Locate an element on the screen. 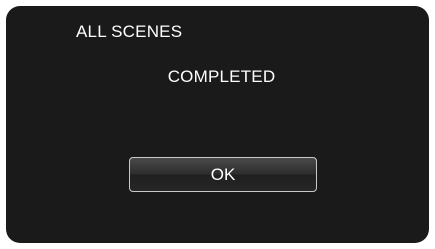 The width and height of the screenshot is (435, 249). ok-button: OK is located at coordinates (223, 174).